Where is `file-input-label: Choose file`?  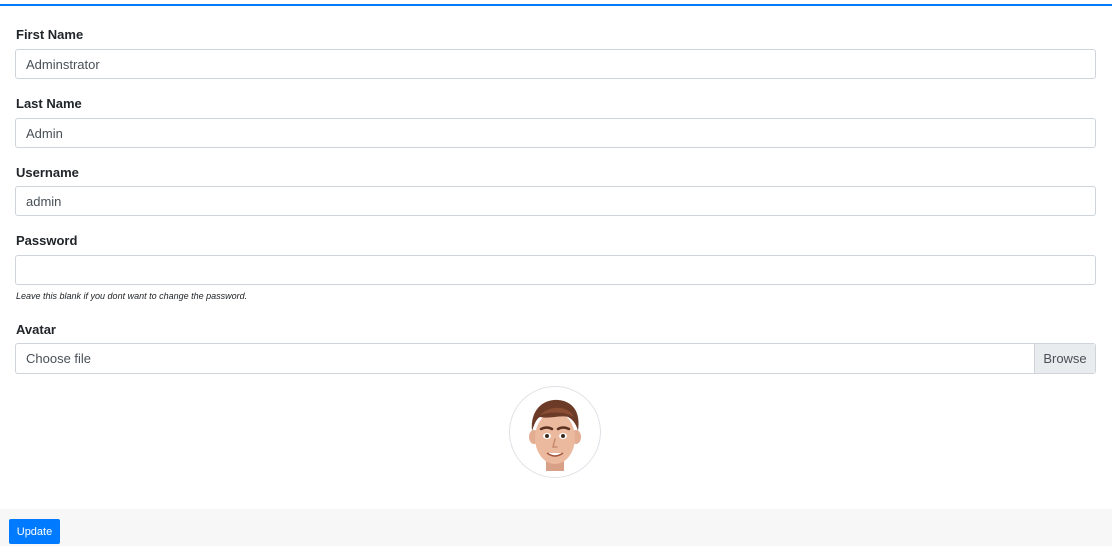 file-input-label: Choose file is located at coordinates (59, 358).